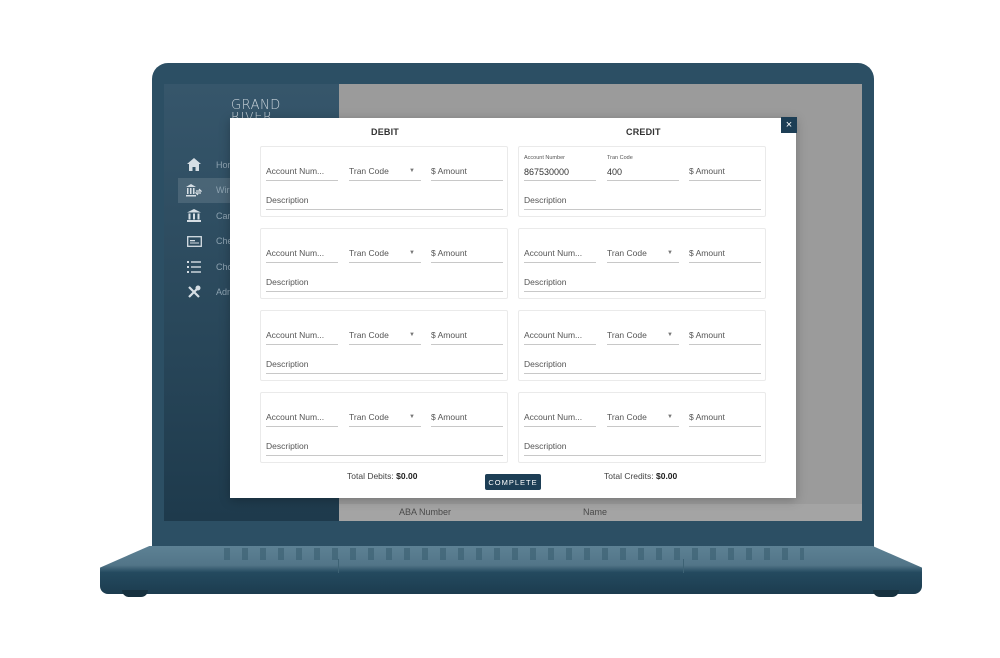  What do you see at coordinates (135, 593) in the screenshot?
I see `laptop-foot-left` at bounding box center [135, 593].